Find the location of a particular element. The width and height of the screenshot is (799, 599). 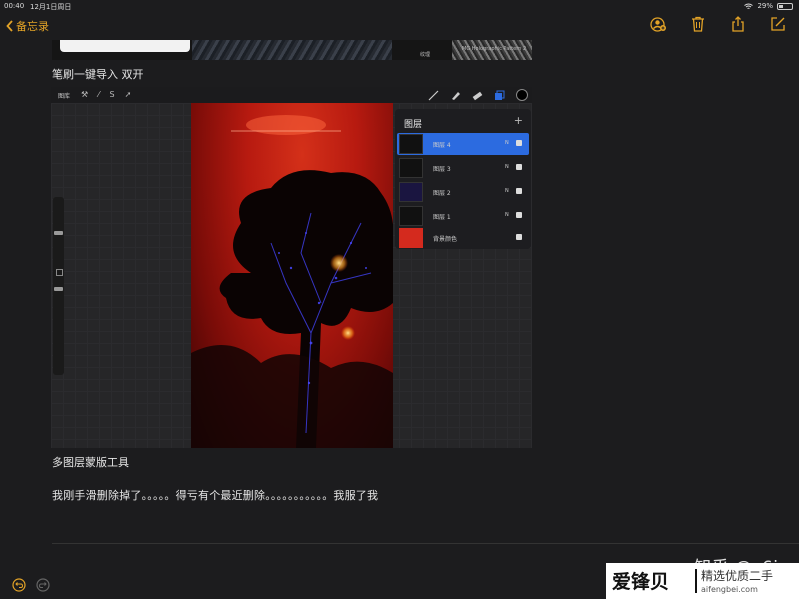

battery-icon is located at coordinates (785, 6).